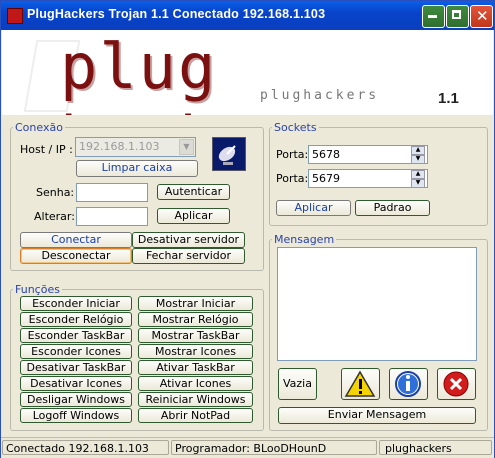 This screenshot has width=495, height=458. Describe the element at coordinates (435, 447) in the screenshot. I see `status-site: plughackers` at that location.